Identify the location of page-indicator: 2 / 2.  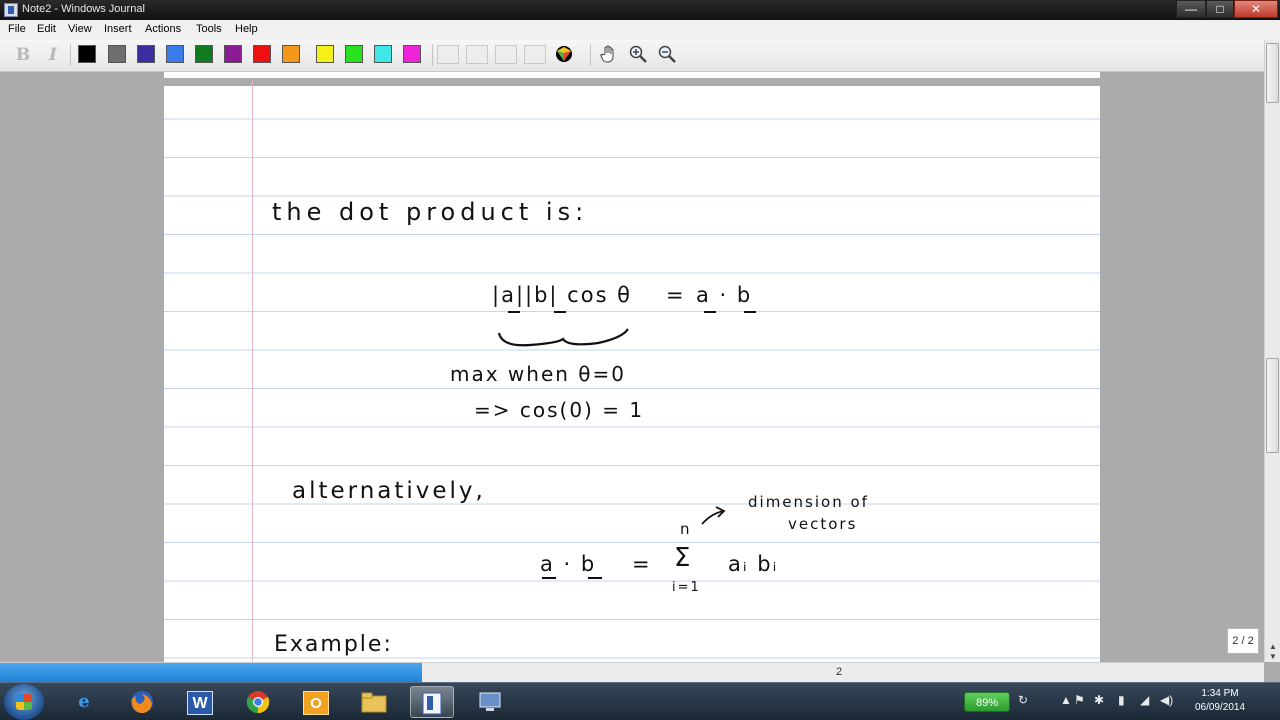
(1243, 641).